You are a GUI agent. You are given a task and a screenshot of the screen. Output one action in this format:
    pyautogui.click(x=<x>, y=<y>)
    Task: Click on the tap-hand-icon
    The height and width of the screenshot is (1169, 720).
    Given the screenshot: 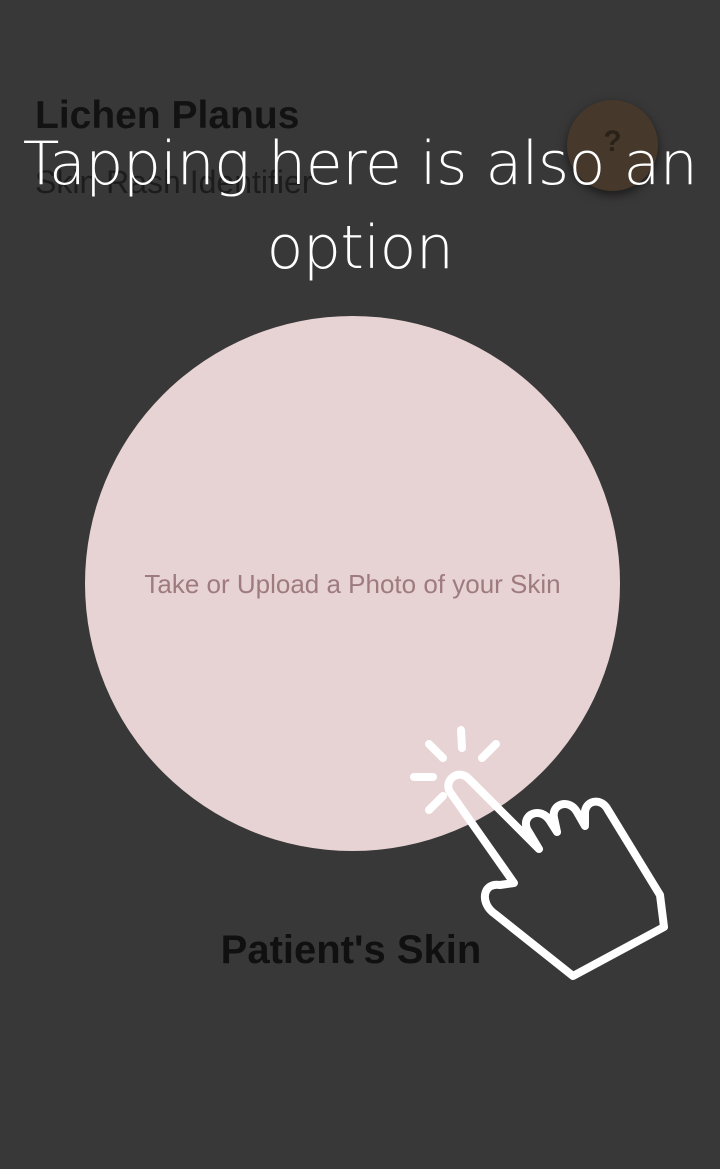 What is the action you would take?
    pyautogui.click(x=539, y=853)
    